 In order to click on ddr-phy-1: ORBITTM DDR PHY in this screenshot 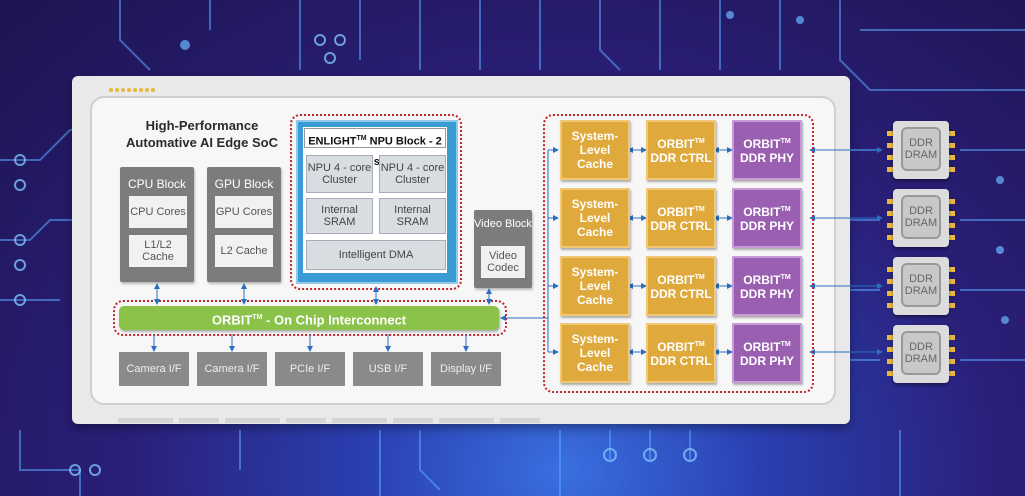, I will do `click(767, 150)`.